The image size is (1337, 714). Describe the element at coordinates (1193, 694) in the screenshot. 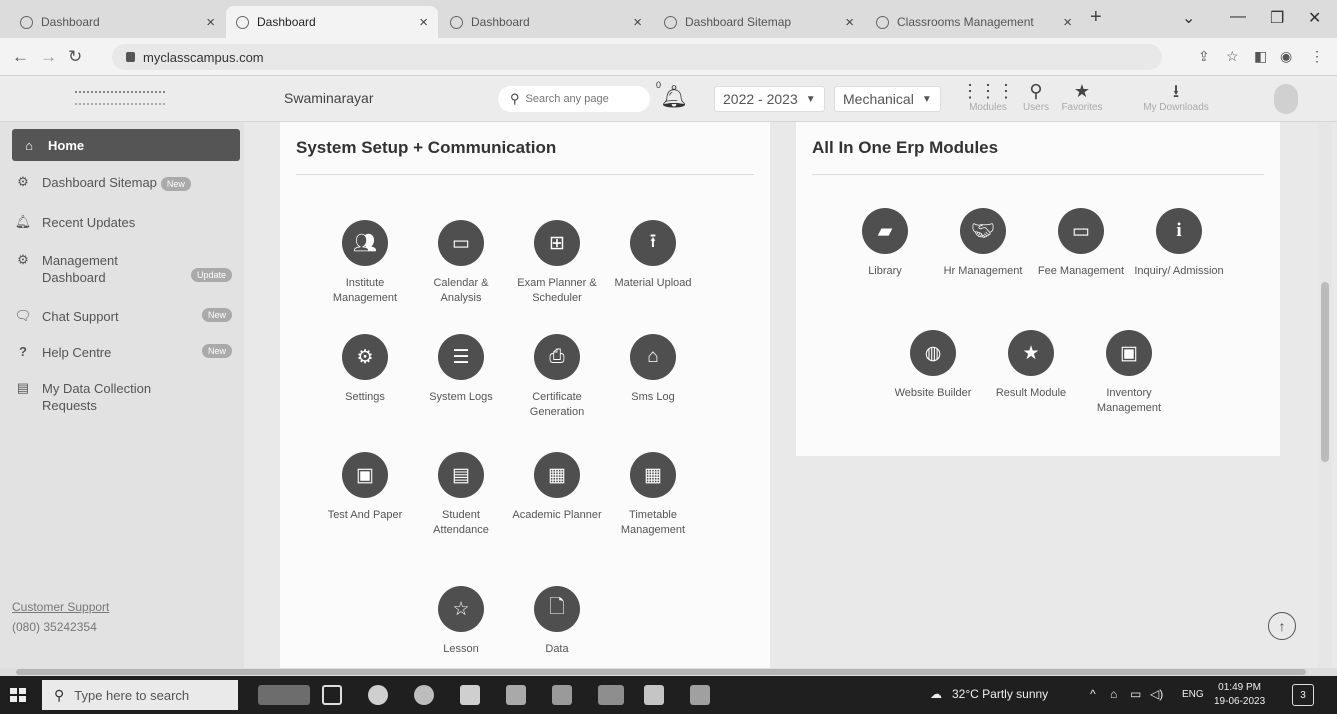

I see `language-indicator: ENG` at that location.